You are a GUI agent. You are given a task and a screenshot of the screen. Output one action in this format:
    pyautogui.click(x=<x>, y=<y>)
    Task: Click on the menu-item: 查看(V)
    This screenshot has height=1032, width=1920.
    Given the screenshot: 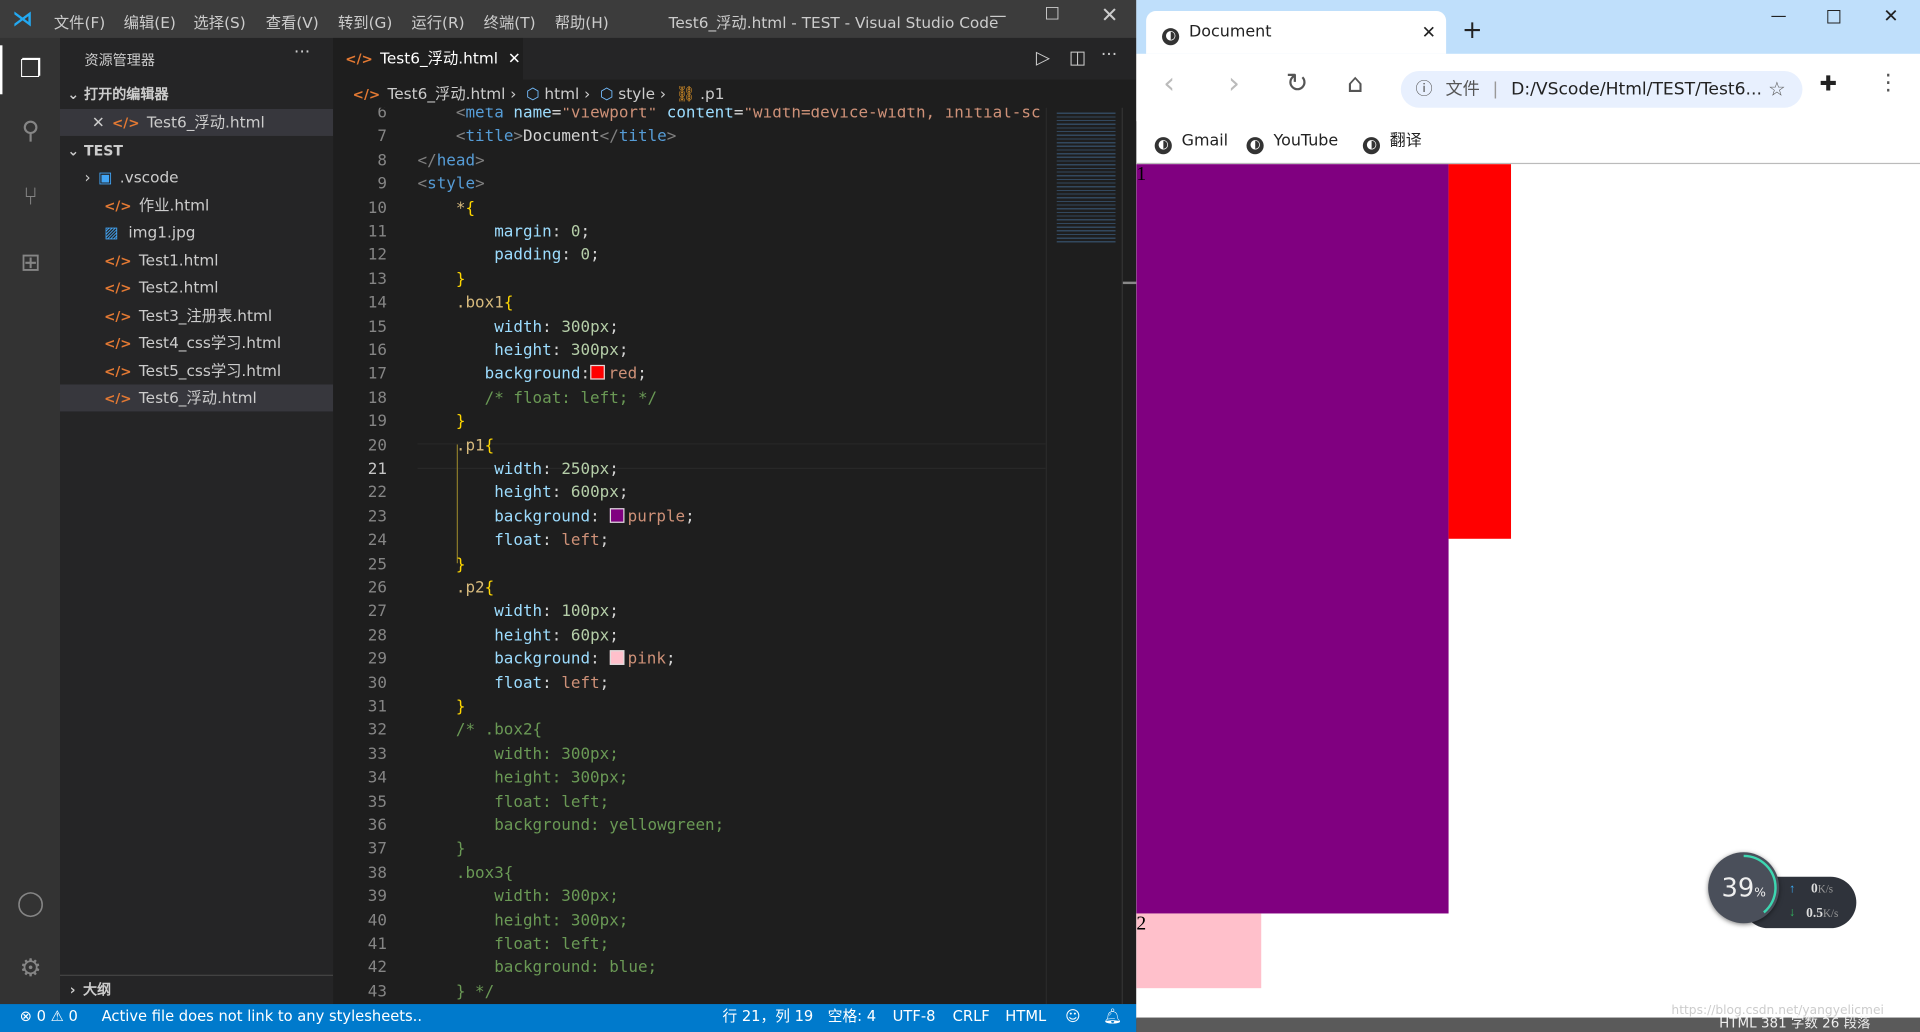 What is the action you would take?
    pyautogui.click(x=292, y=21)
    